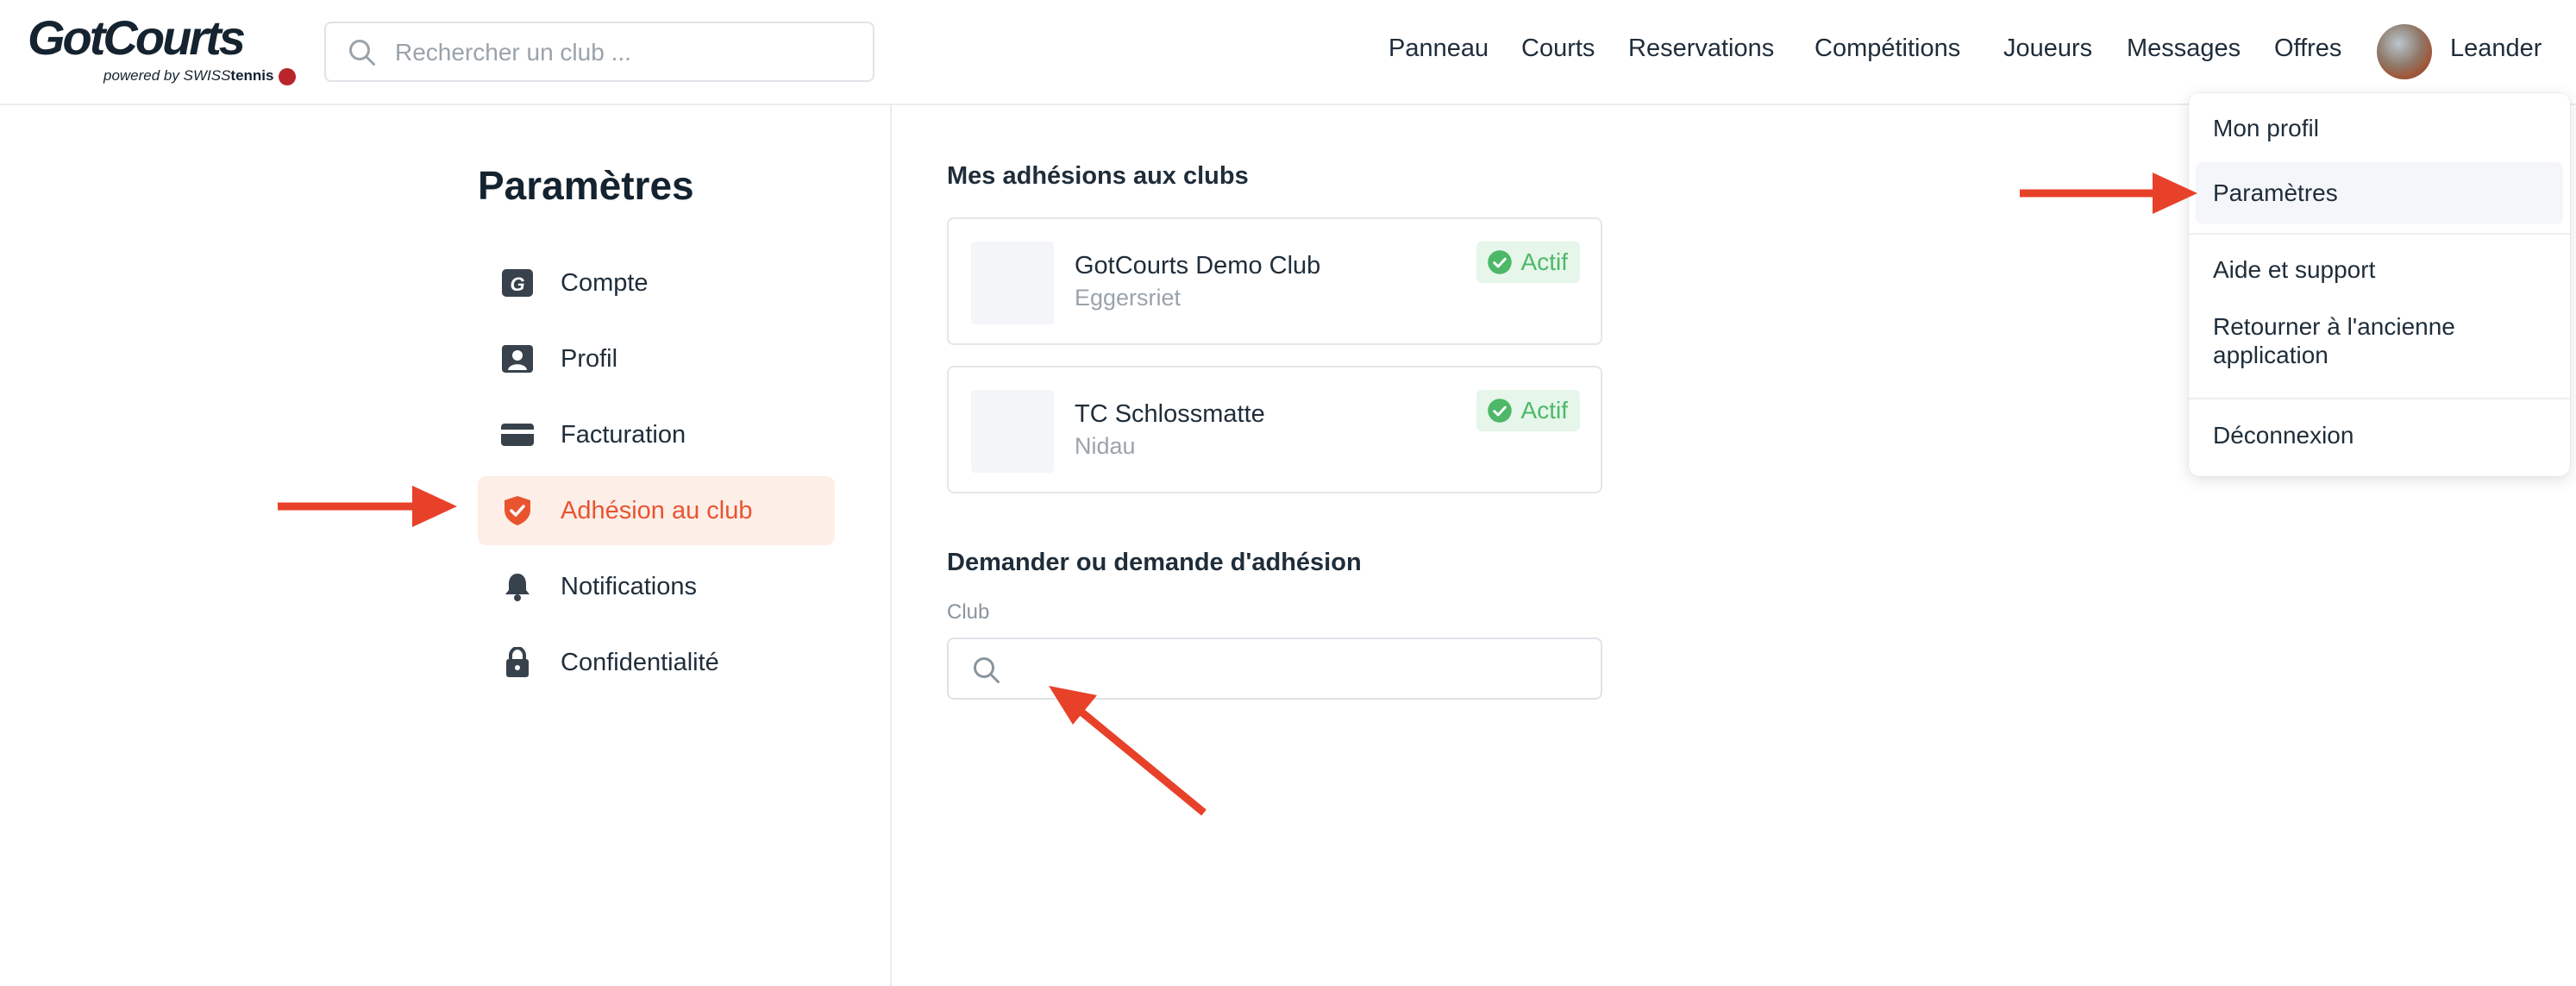 This screenshot has height=986, width=2576. What do you see at coordinates (891, 545) in the screenshot?
I see `sidebar-divider` at bounding box center [891, 545].